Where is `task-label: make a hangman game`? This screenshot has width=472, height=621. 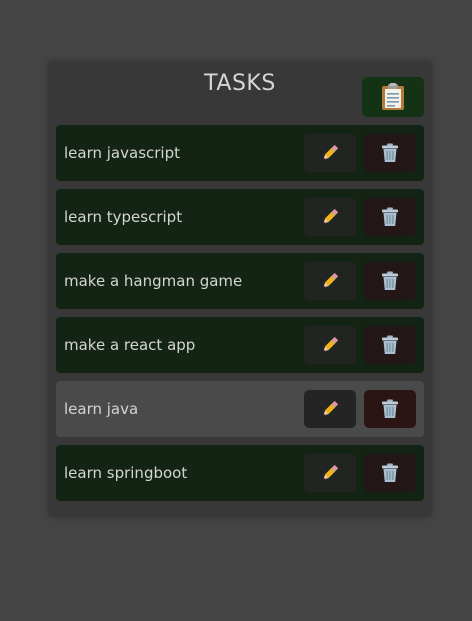
task-label: make a hangman game is located at coordinates (153, 281).